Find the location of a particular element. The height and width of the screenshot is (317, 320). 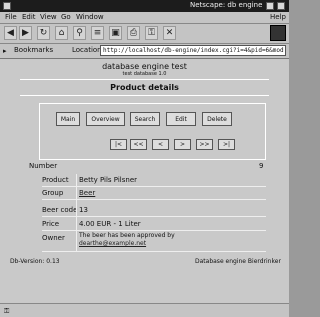

menu-edit: Edit is located at coordinates (29, 17).